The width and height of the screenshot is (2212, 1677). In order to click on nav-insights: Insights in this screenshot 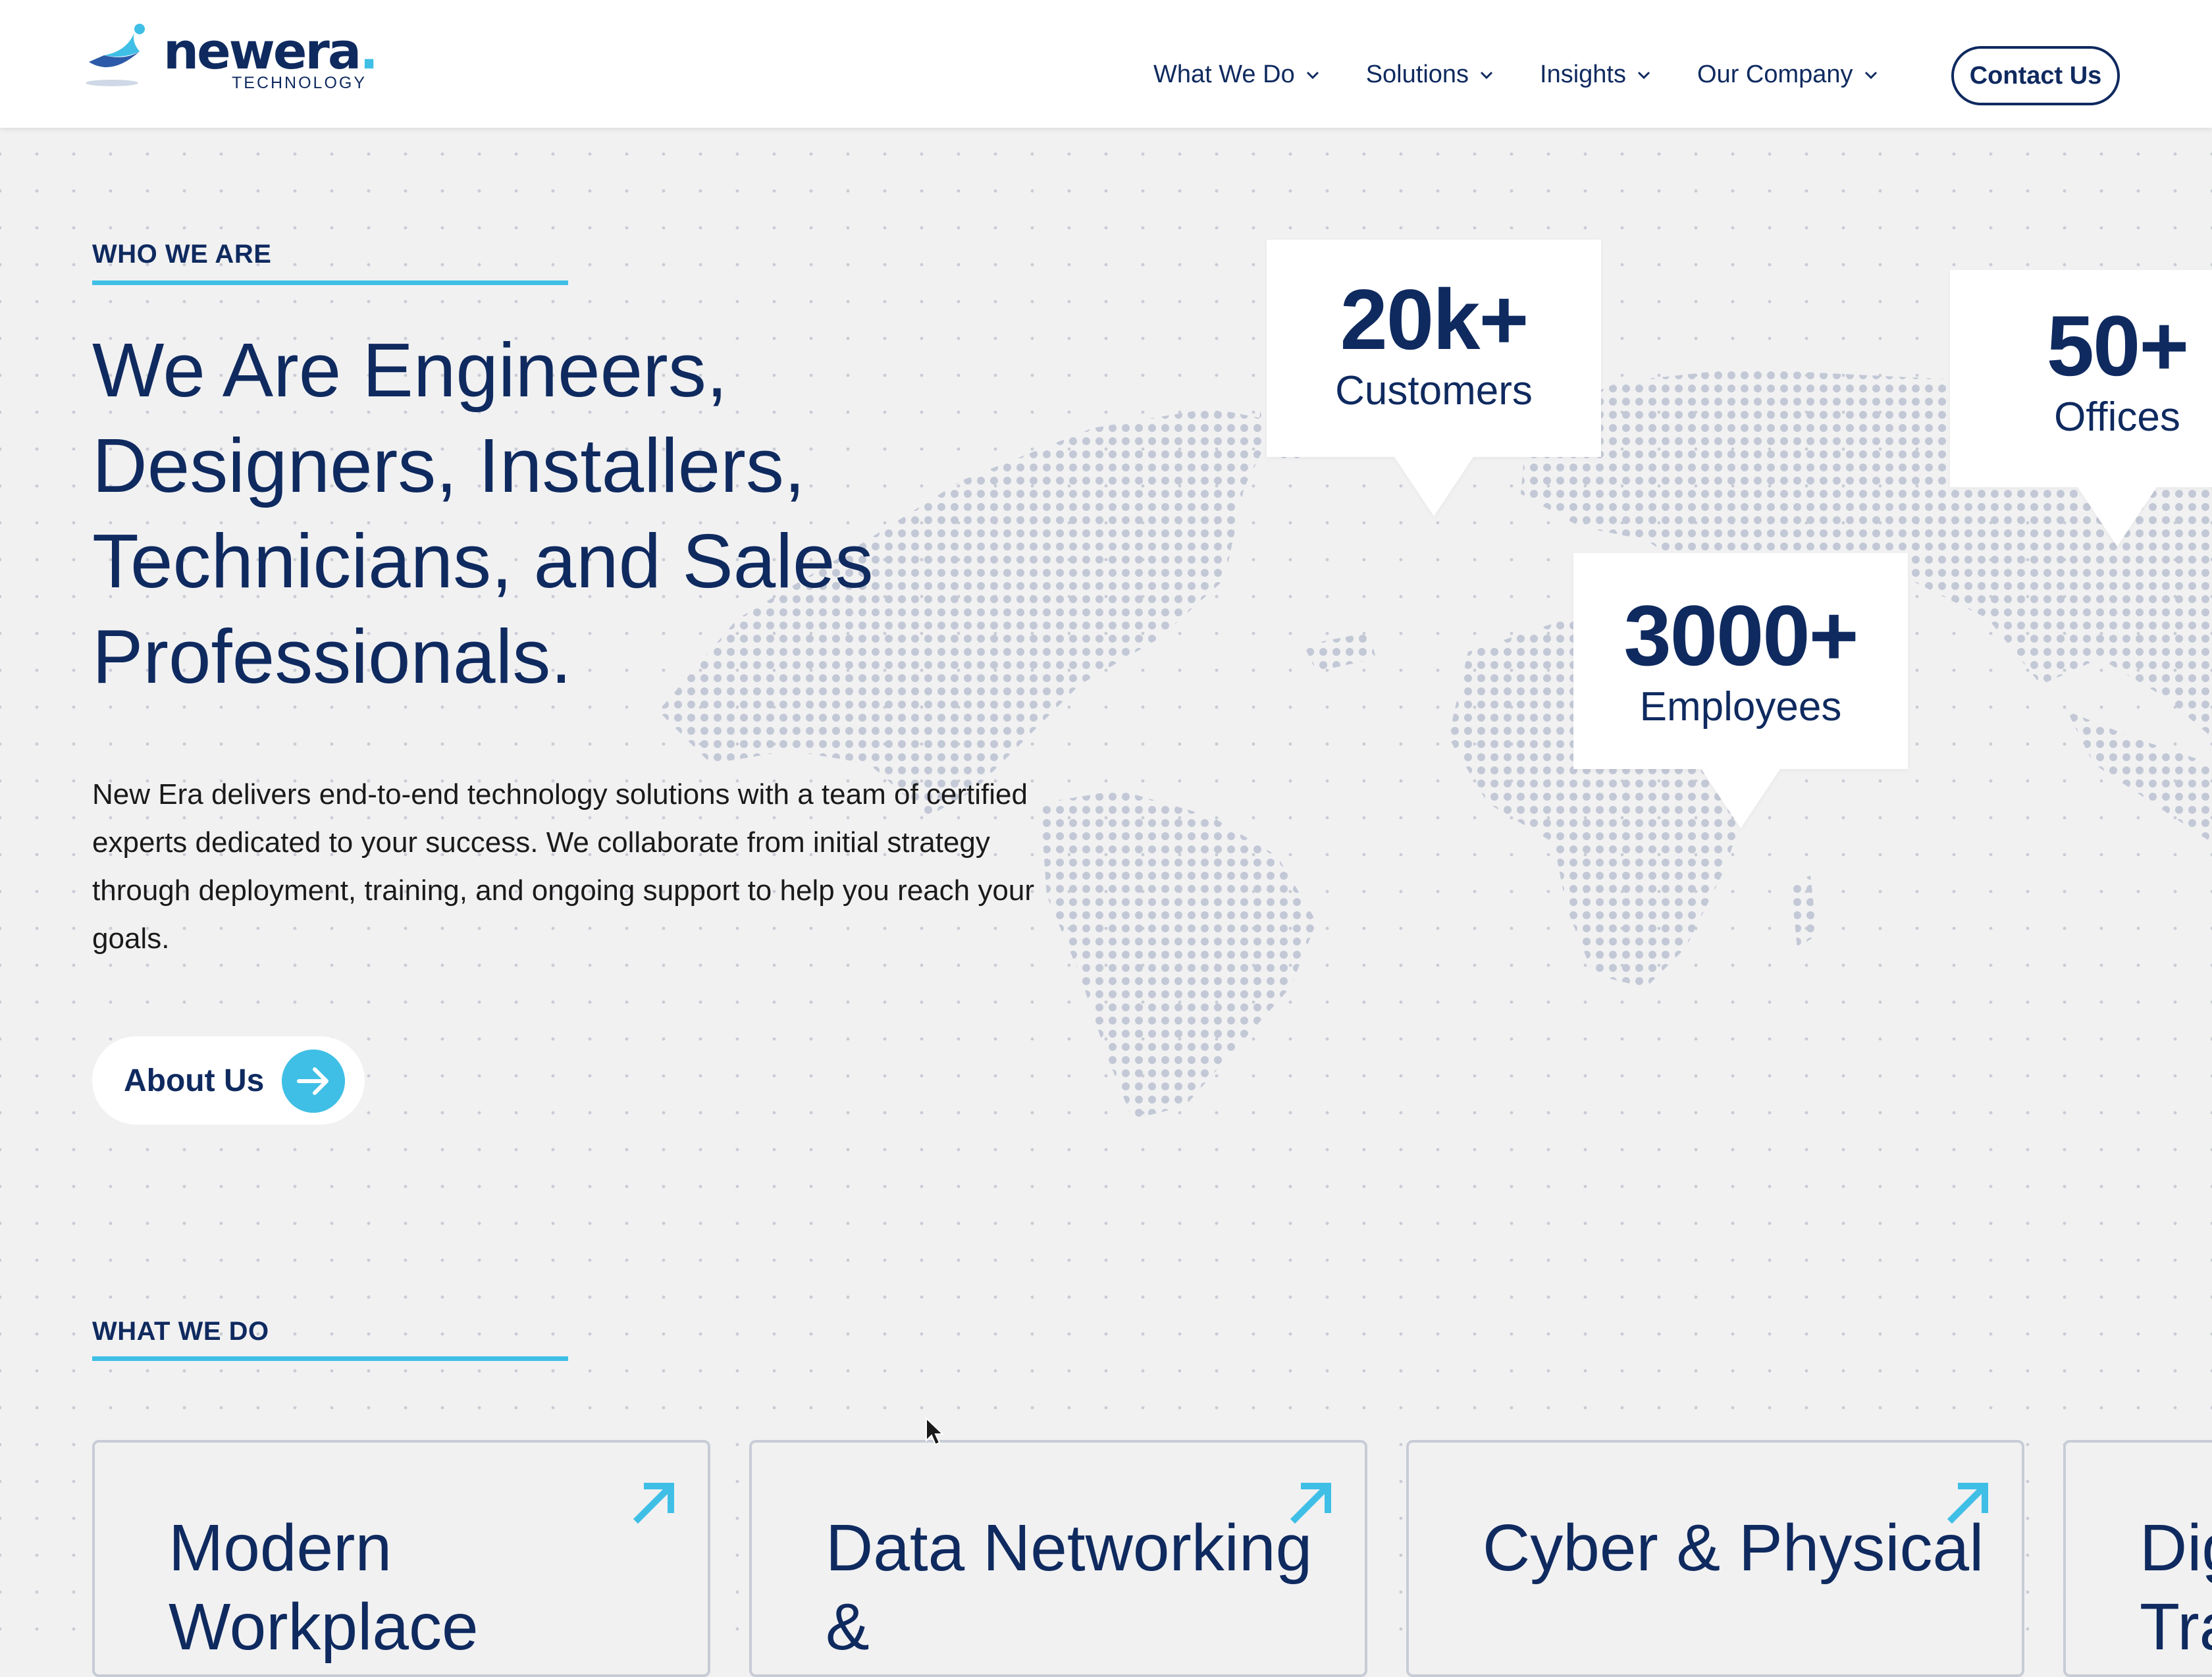, I will do `click(1596, 75)`.